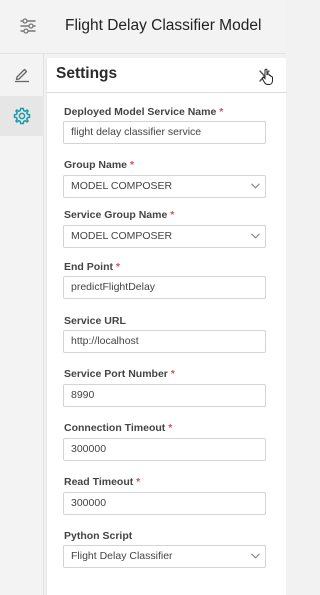 The width and height of the screenshot is (320, 595). Describe the element at coordinates (99, 165) in the screenshot. I see `group-name-label: Group Name *` at that location.